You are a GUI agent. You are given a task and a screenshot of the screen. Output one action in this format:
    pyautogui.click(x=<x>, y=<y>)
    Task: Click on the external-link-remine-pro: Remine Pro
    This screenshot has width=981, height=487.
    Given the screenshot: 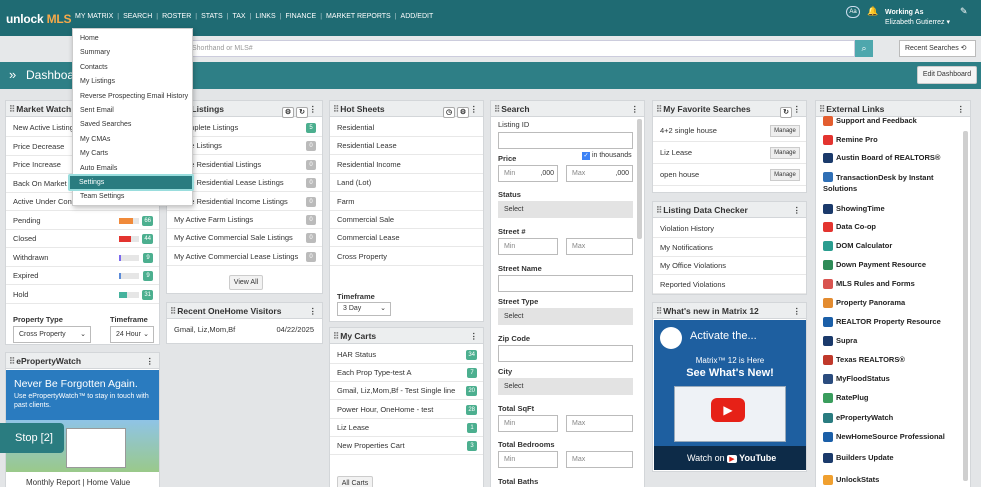 What is the action you would take?
    pyautogui.click(x=889, y=140)
    